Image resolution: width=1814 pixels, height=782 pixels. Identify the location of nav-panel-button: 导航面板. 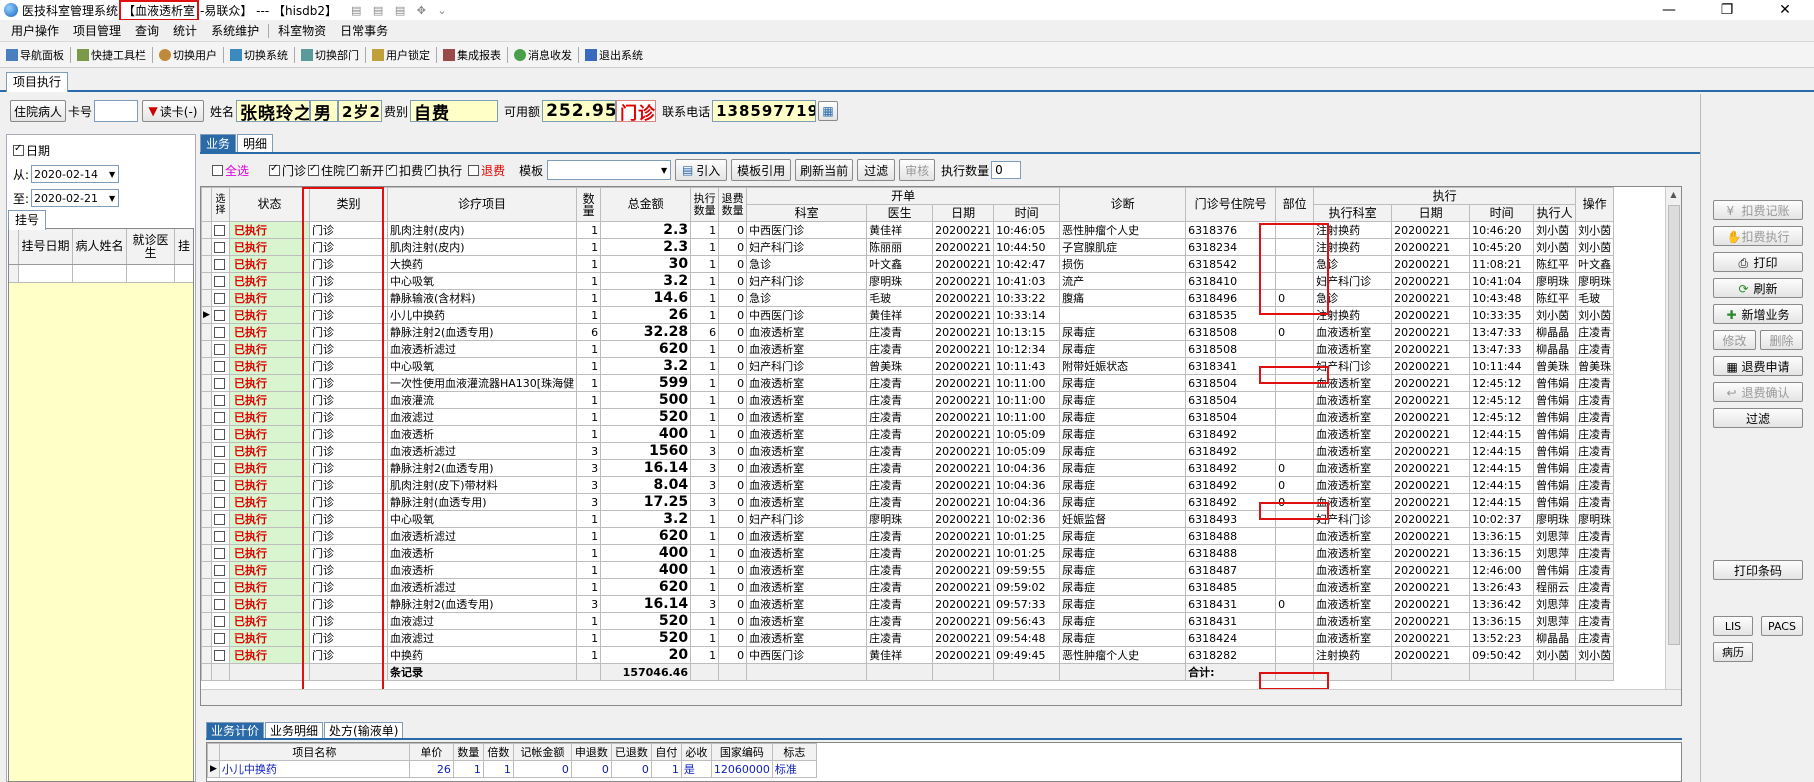
(35, 55).